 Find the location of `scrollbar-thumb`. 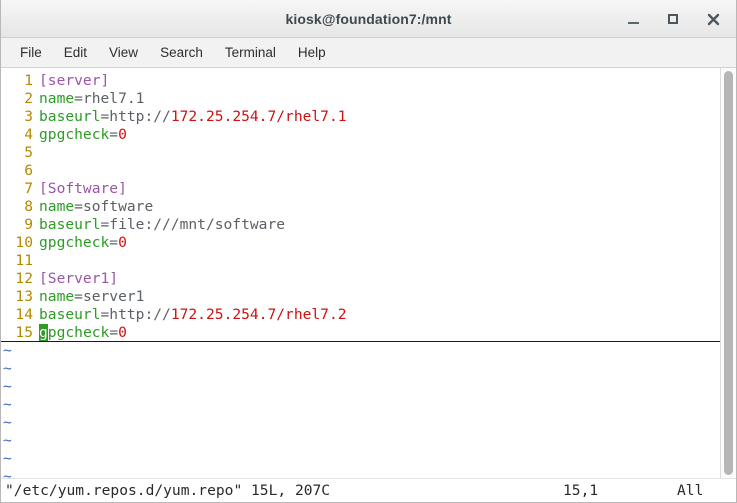

scrollbar-thumb is located at coordinates (728, 273).